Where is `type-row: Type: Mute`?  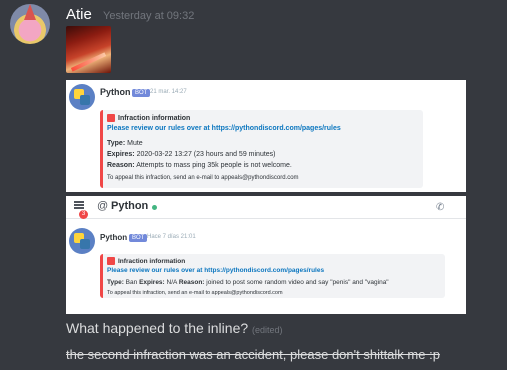
type-row: Type: Mute is located at coordinates (125, 143).